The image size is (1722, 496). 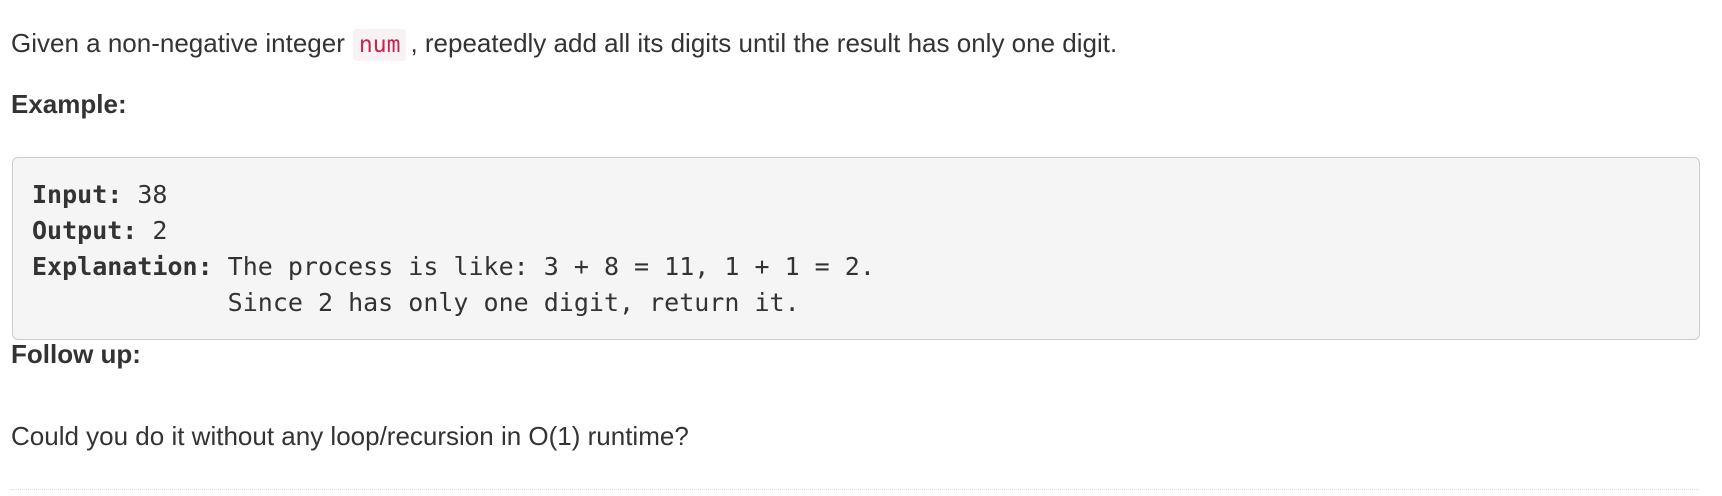 I want to click on example-explanation-continuation: Since 2 has only one digit, return it., so click(x=865, y=303).